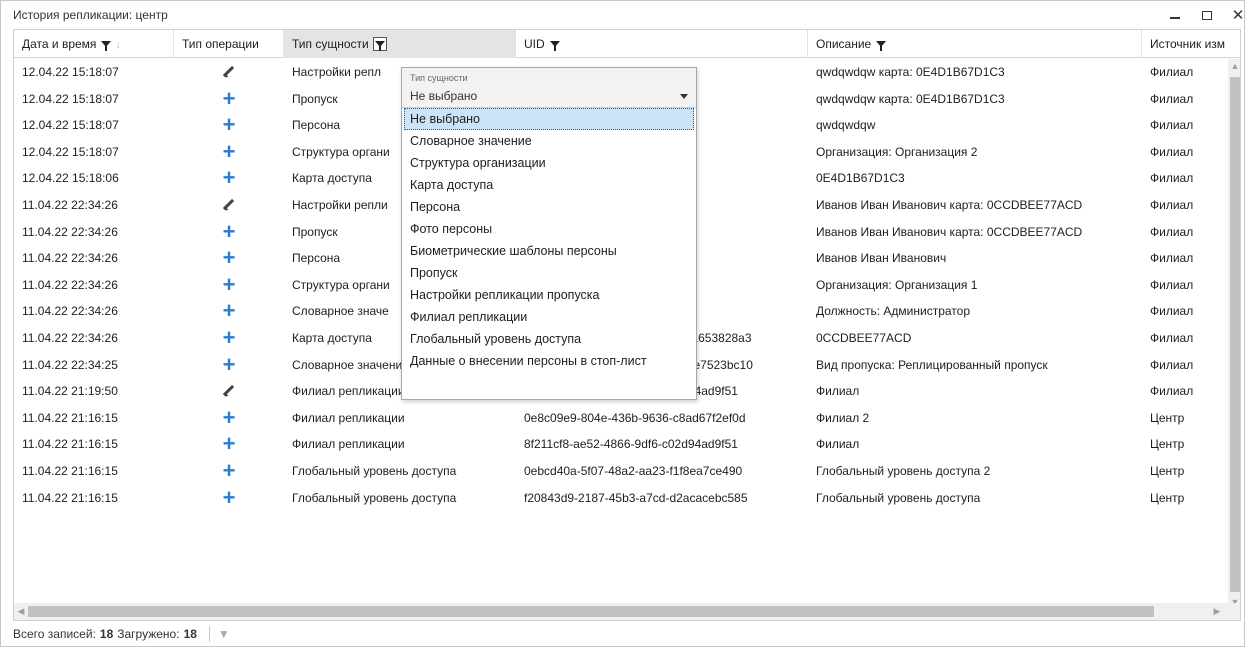 This screenshot has width=1245, height=647. I want to click on cell-description: Должность: Администратор, so click(893, 311).